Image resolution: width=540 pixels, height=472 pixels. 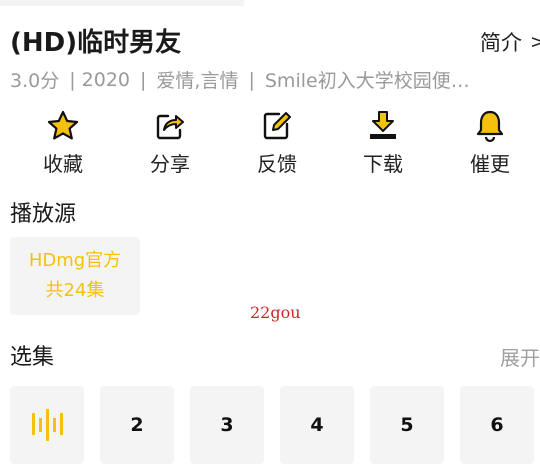 What do you see at coordinates (501, 43) in the screenshot?
I see `intro-label: 简介` at bounding box center [501, 43].